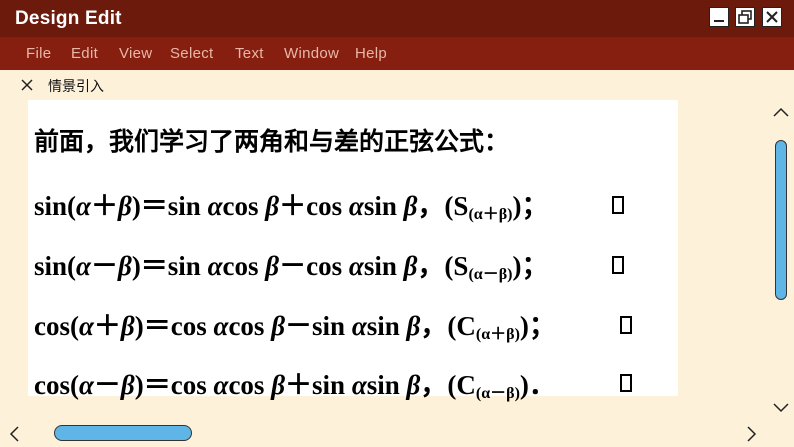 The height and width of the screenshot is (447, 794). I want to click on maximize-button, so click(745, 17).